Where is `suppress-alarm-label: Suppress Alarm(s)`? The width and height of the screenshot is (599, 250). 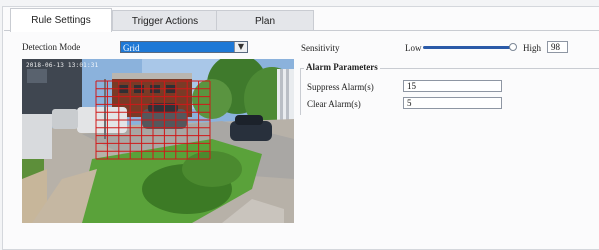
suppress-alarm-label: Suppress Alarm(s) is located at coordinates (340, 87).